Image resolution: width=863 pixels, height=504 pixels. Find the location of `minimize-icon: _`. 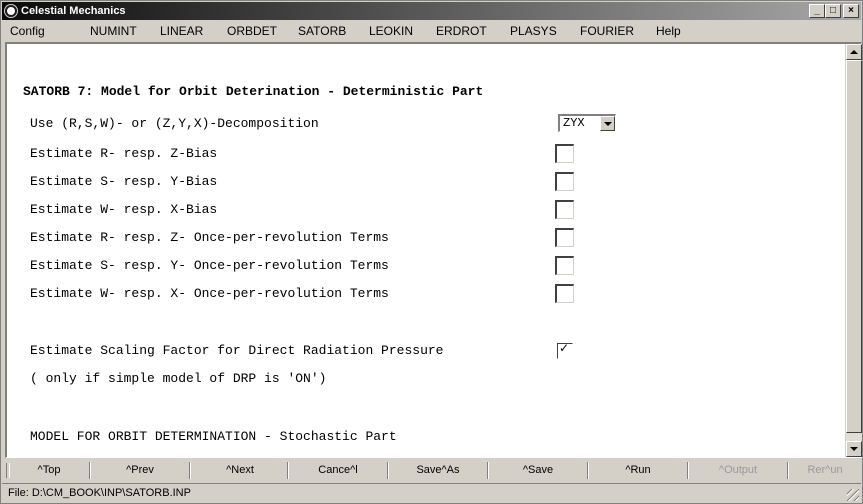

minimize-icon: _ is located at coordinates (817, 10).